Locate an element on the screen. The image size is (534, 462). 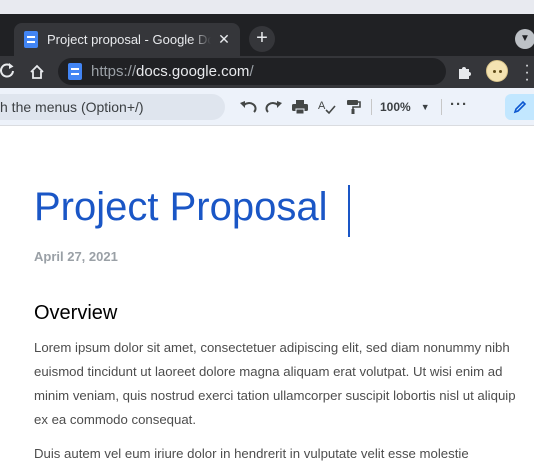
more-options-icon: ··· is located at coordinates (459, 104).